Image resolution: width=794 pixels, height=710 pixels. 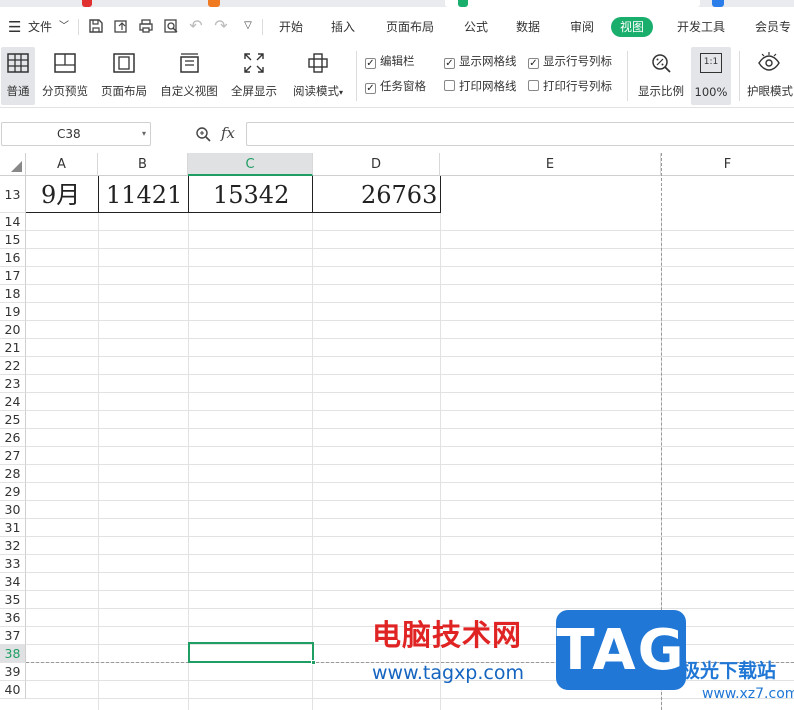 What do you see at coordinates (65, 91) in the screenshot?
I see `page-break-preview-label: 分页预览` at bounding box center [65, 91].